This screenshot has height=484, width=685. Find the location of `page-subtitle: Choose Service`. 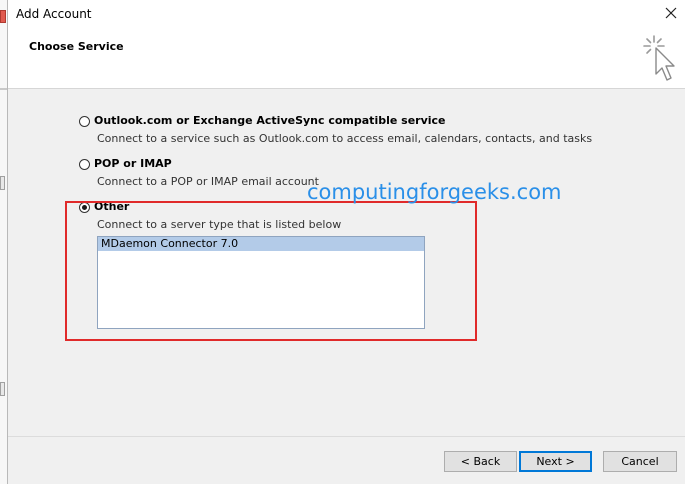

page-subtitle: Choose Service is located at coordinates (76, 46).